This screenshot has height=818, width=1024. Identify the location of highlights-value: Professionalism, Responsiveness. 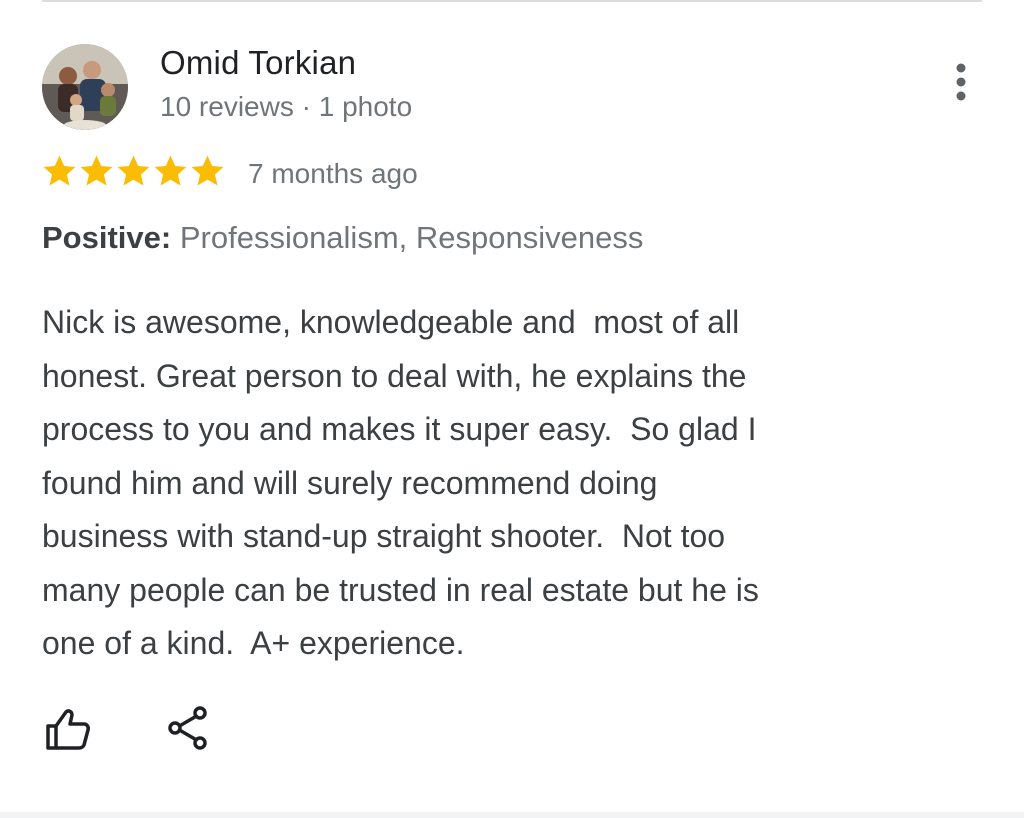
(411, 237).